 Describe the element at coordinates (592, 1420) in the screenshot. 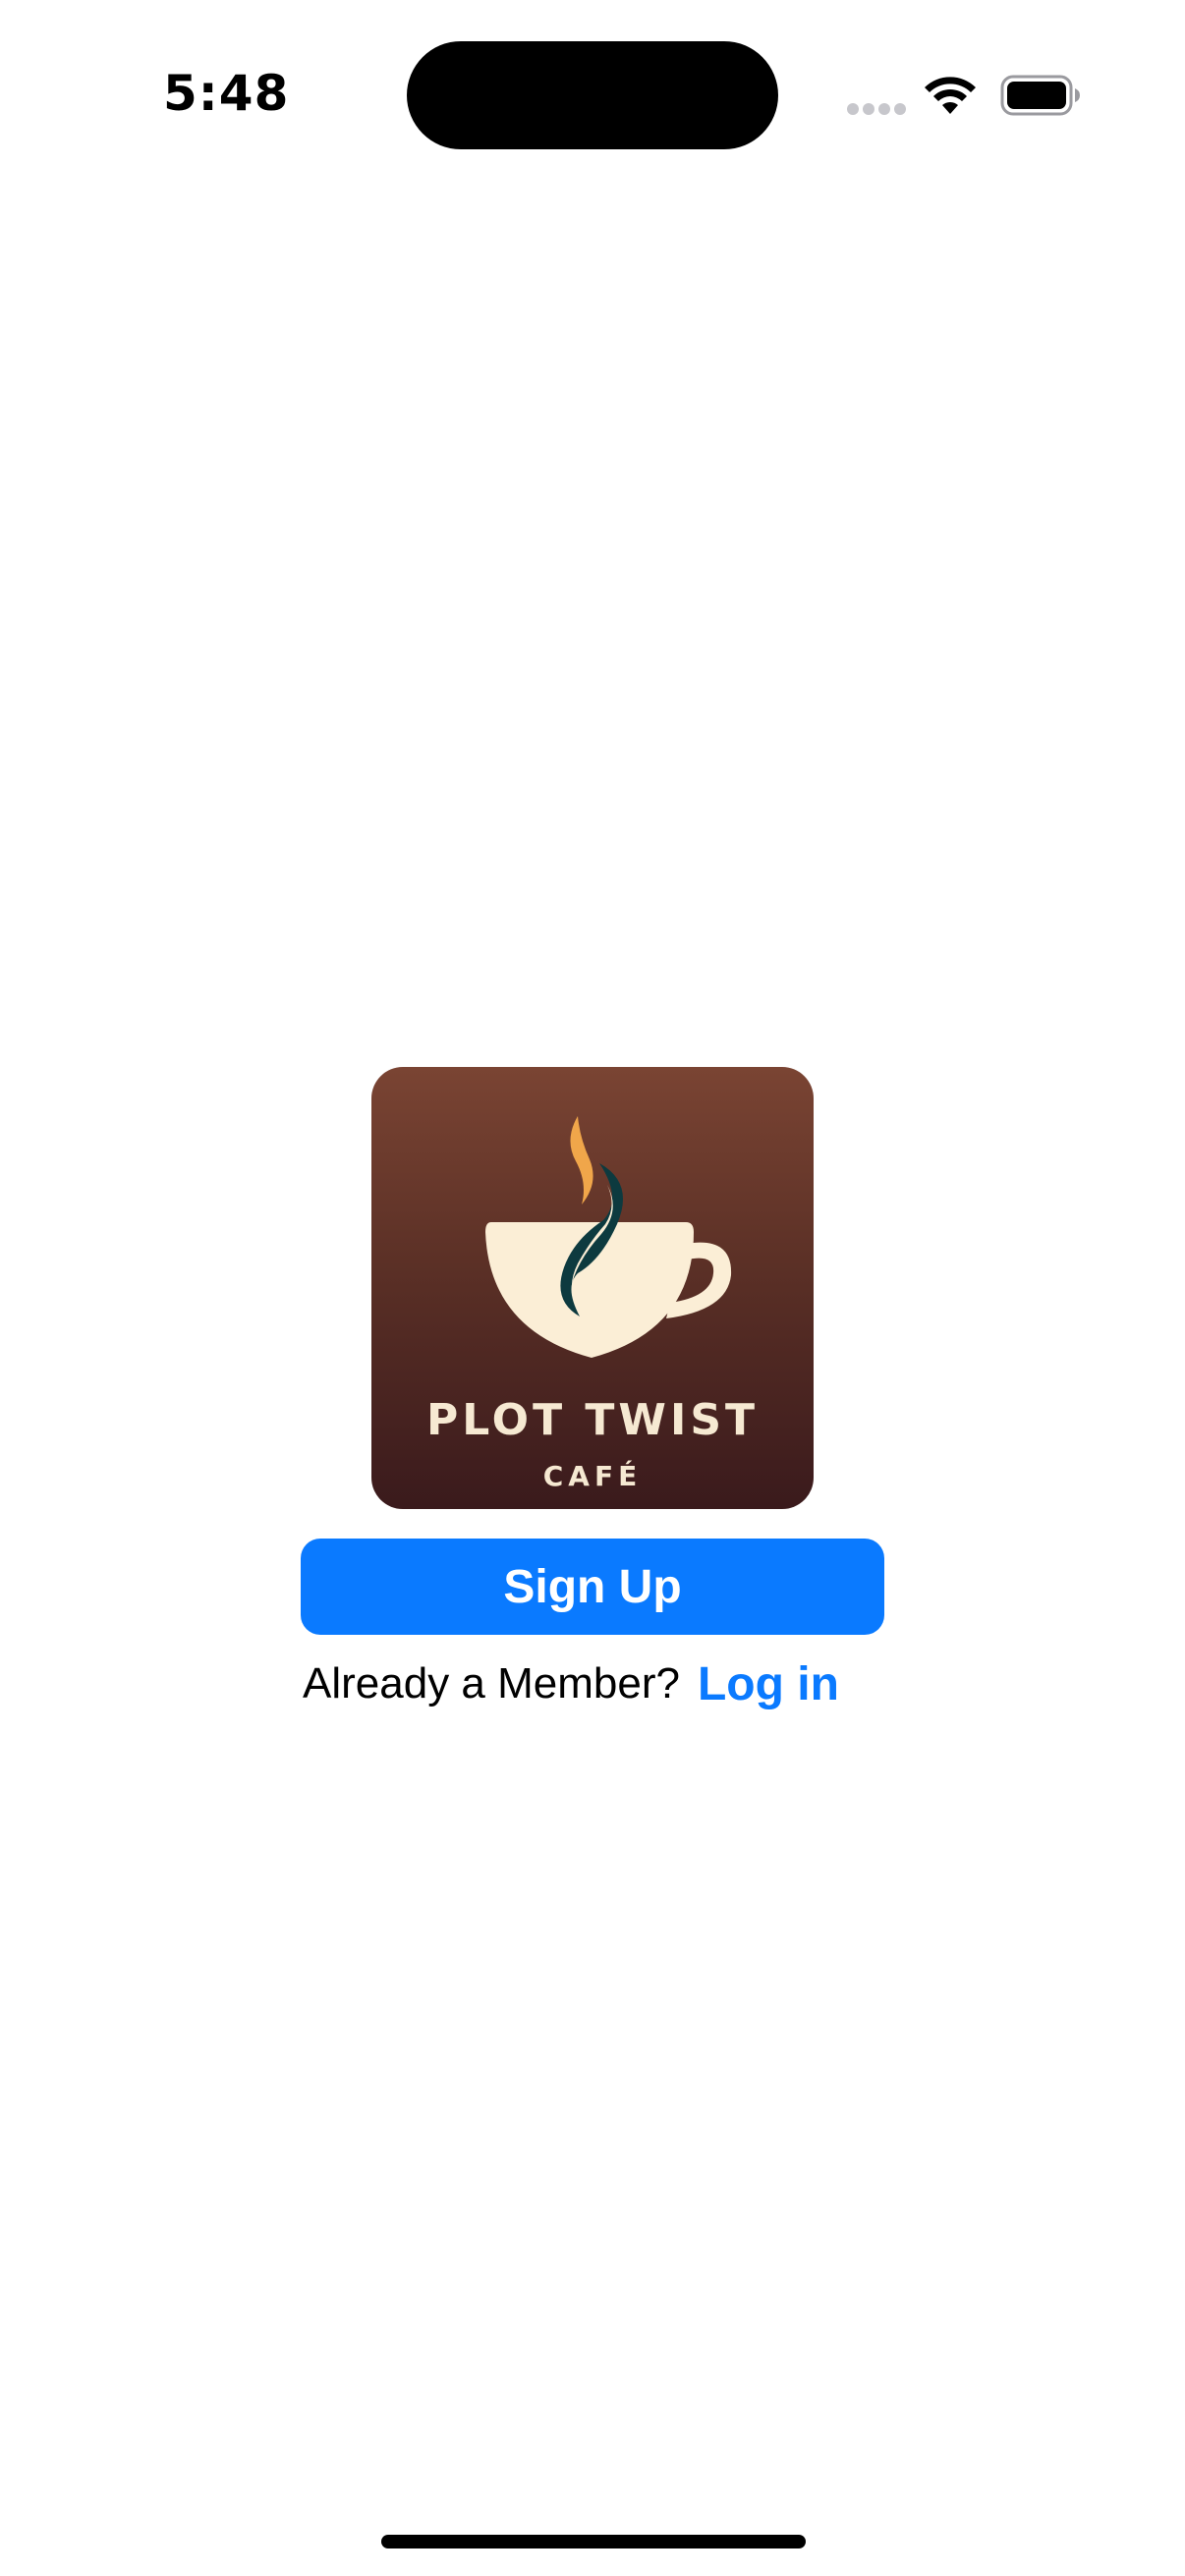

I see `logo-title: PLOT TWIST` at that location.